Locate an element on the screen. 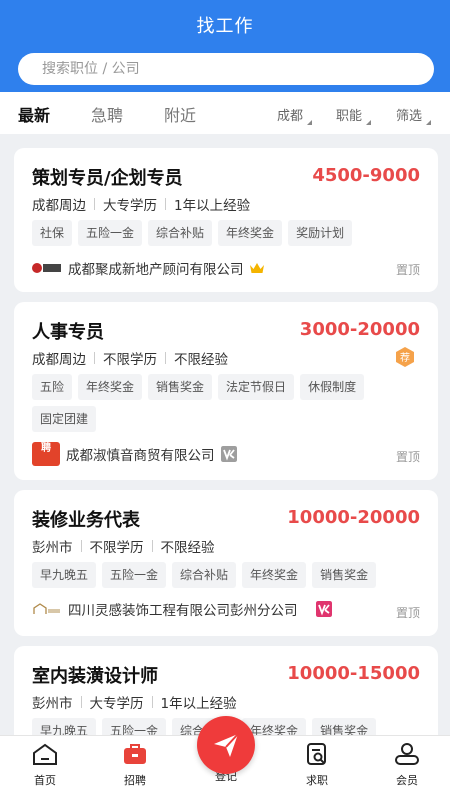  nav-jobseek-label: 求职 is located at coordinates (317, 780).